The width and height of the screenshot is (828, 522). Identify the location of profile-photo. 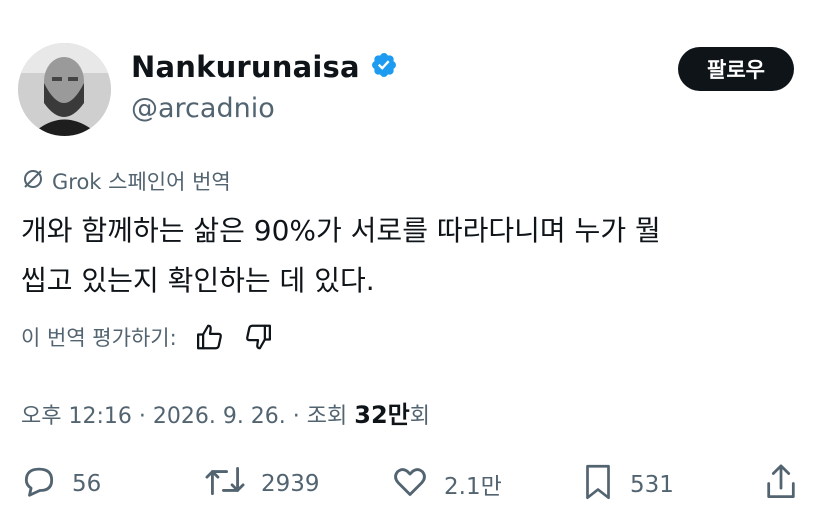
(64, 89).